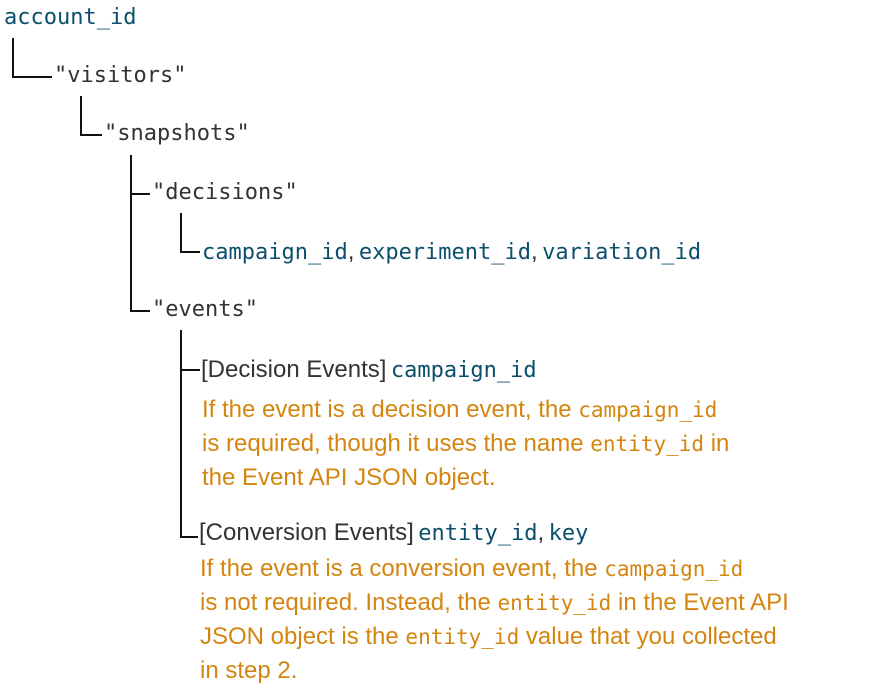 This screenshot has height=690, width=874. Describe the element at coordinates (294, 369) in the screenshot. I see `decision-events-label: [Decision Events]` at that location.